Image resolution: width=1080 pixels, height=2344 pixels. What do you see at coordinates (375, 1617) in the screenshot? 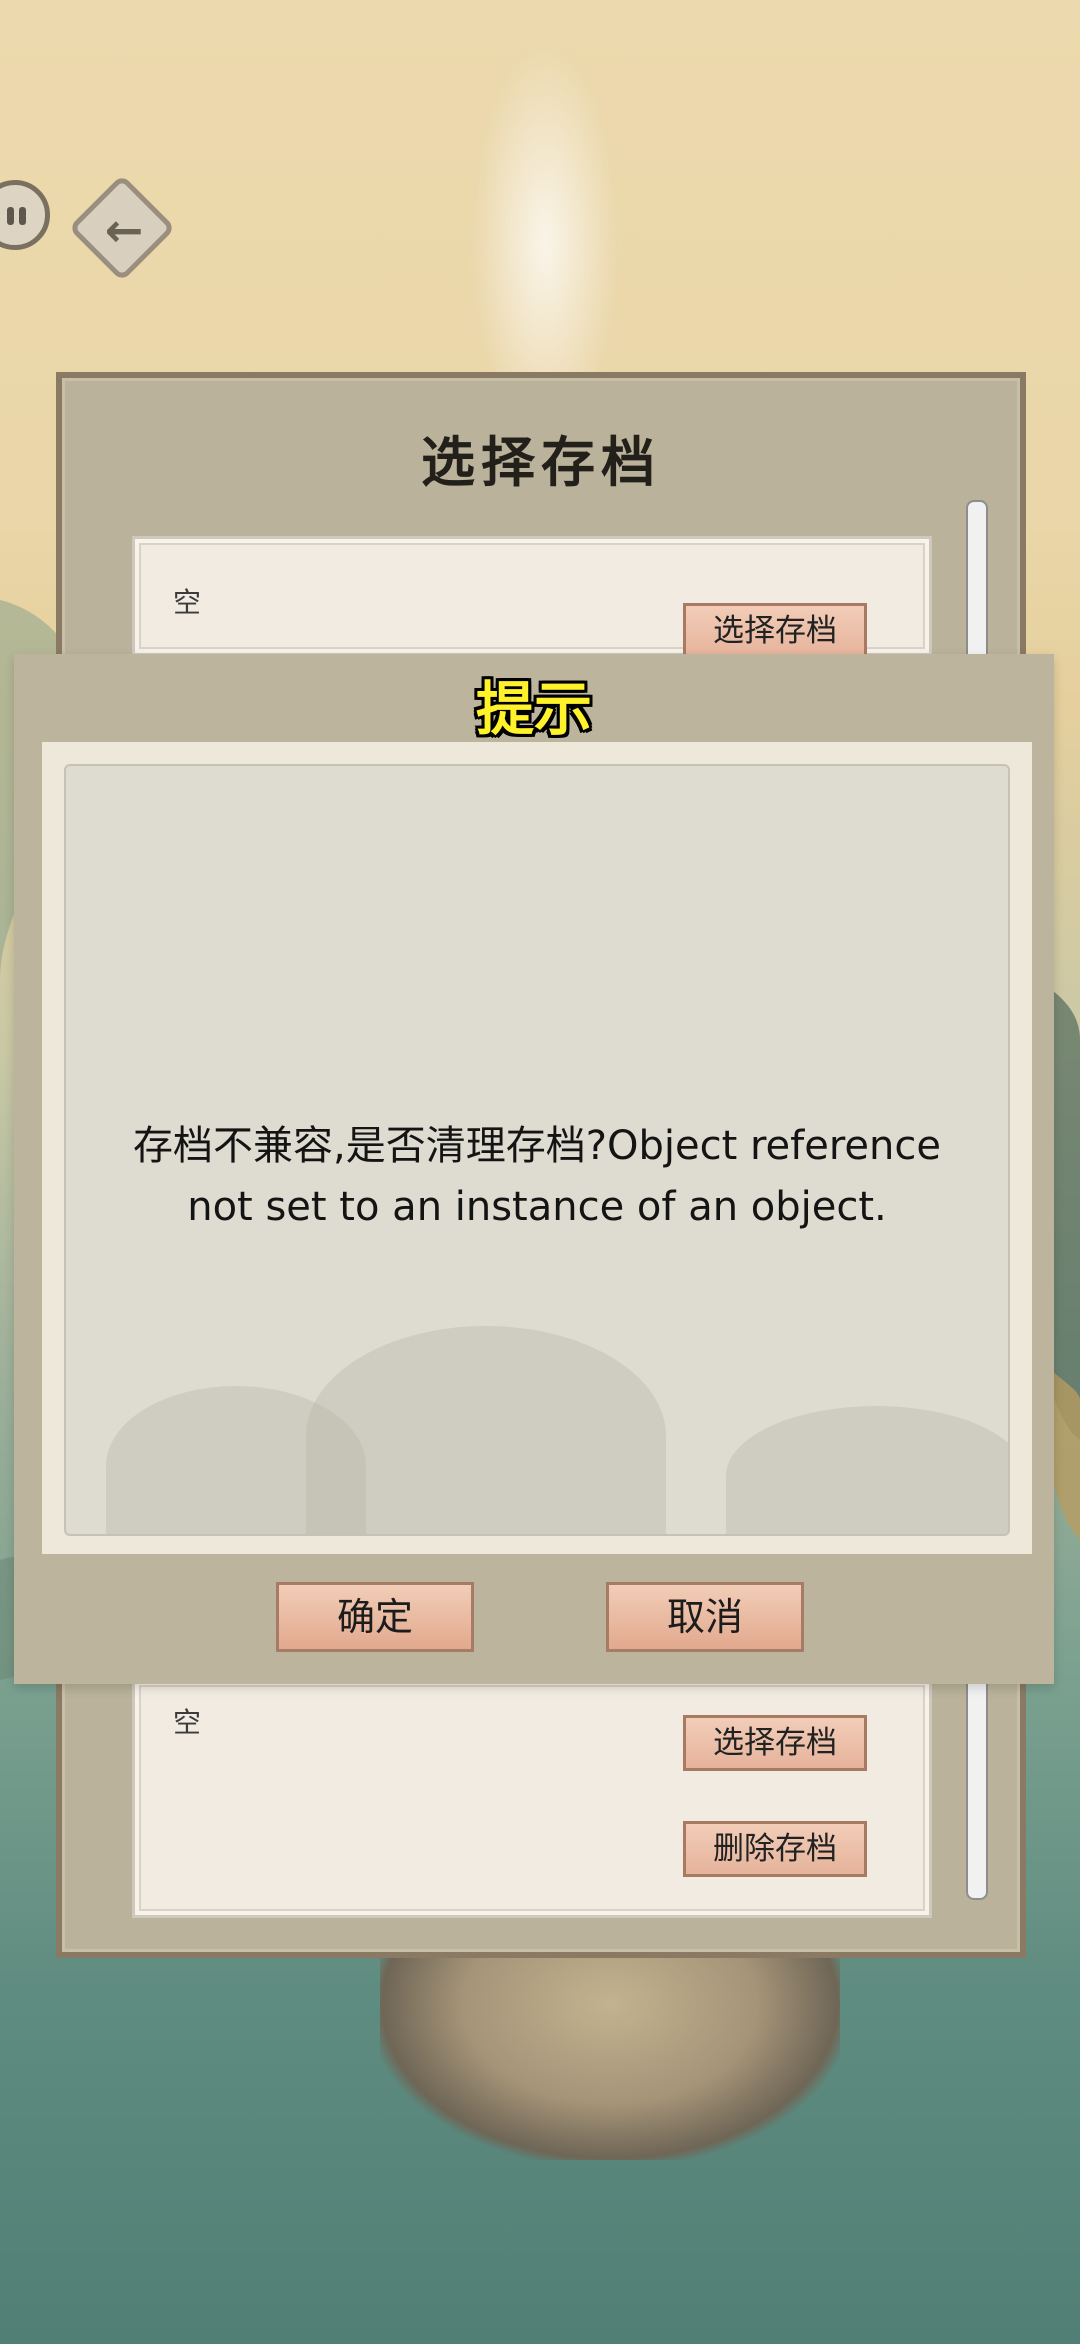
I see `confirm-button: 确定` at bounding box center [375, 1617].